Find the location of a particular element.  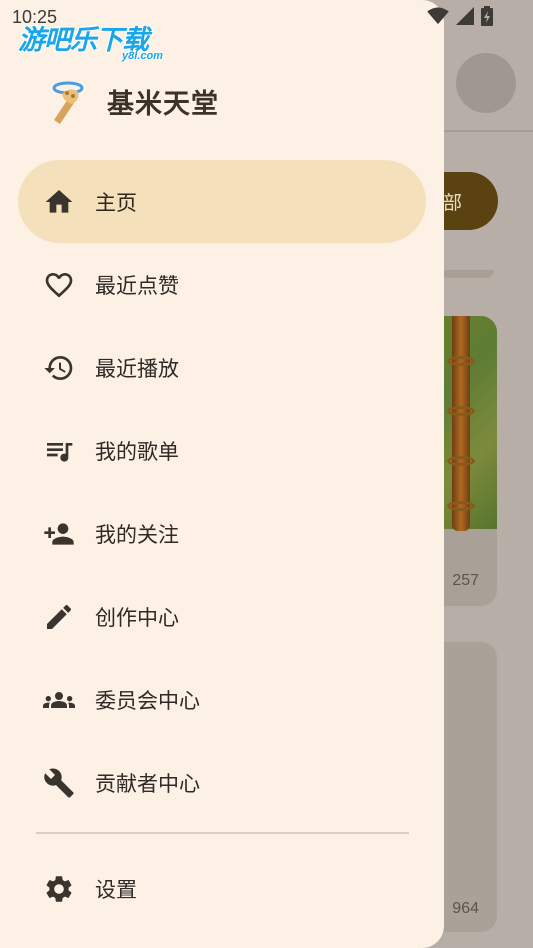

app-logo-icon is located at coordinates (68, 102).